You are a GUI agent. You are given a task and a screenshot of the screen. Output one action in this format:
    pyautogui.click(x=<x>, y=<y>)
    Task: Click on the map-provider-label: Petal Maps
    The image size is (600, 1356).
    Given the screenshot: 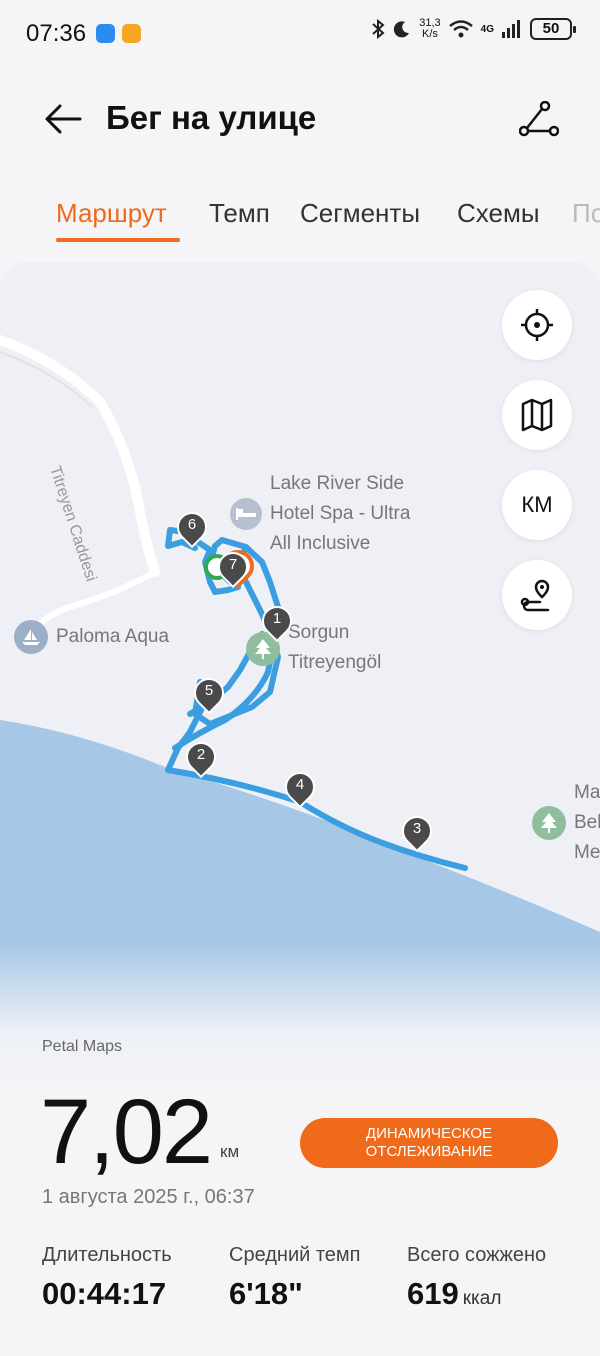 What is the action you would take?
    pyautogui.click(x=82, y=1046)
    